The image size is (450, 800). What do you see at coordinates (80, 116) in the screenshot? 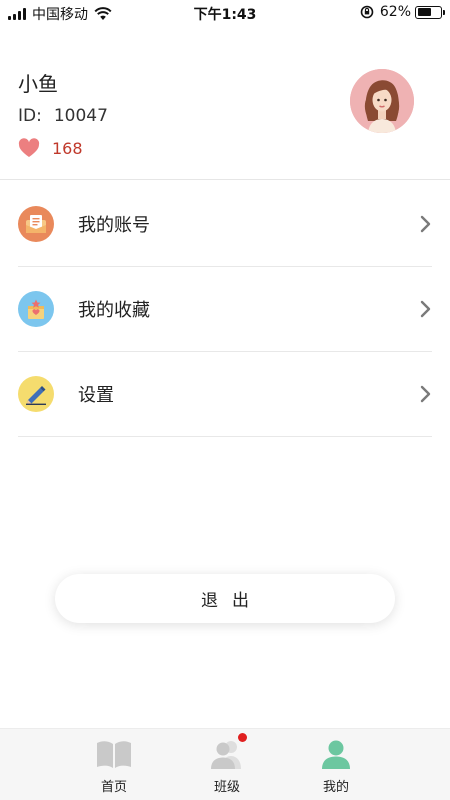
I see `user-id-value: 10047` at bounding box center [80, 116].